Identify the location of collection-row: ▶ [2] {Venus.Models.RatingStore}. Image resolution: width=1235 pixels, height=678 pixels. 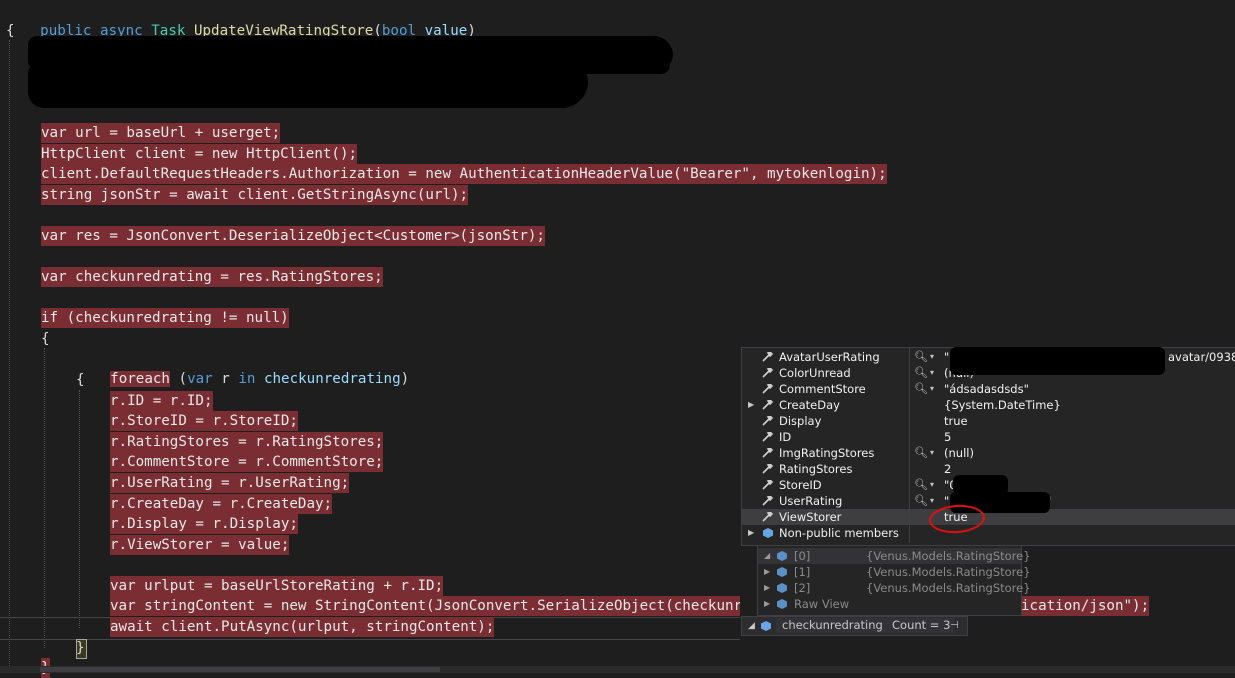
(894, 588).